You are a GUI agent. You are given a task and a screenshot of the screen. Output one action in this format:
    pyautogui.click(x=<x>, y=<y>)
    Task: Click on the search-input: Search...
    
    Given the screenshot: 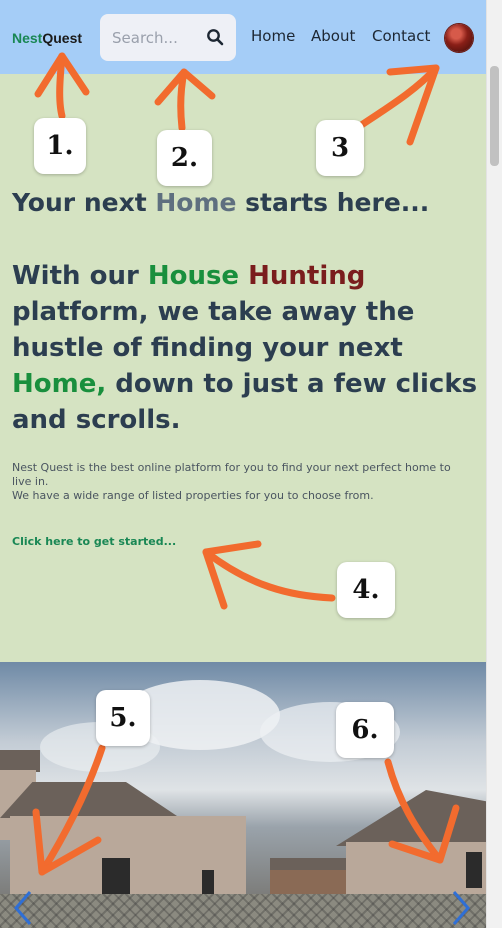 What is the action you would take?
    pyautogui.click(x=168, y=37)
    